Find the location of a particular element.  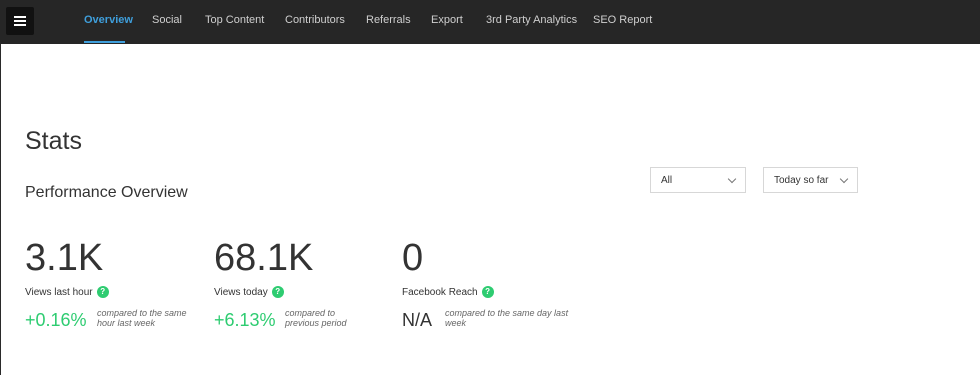

section-title: Performance Overview is located at coordinates (106, 192).